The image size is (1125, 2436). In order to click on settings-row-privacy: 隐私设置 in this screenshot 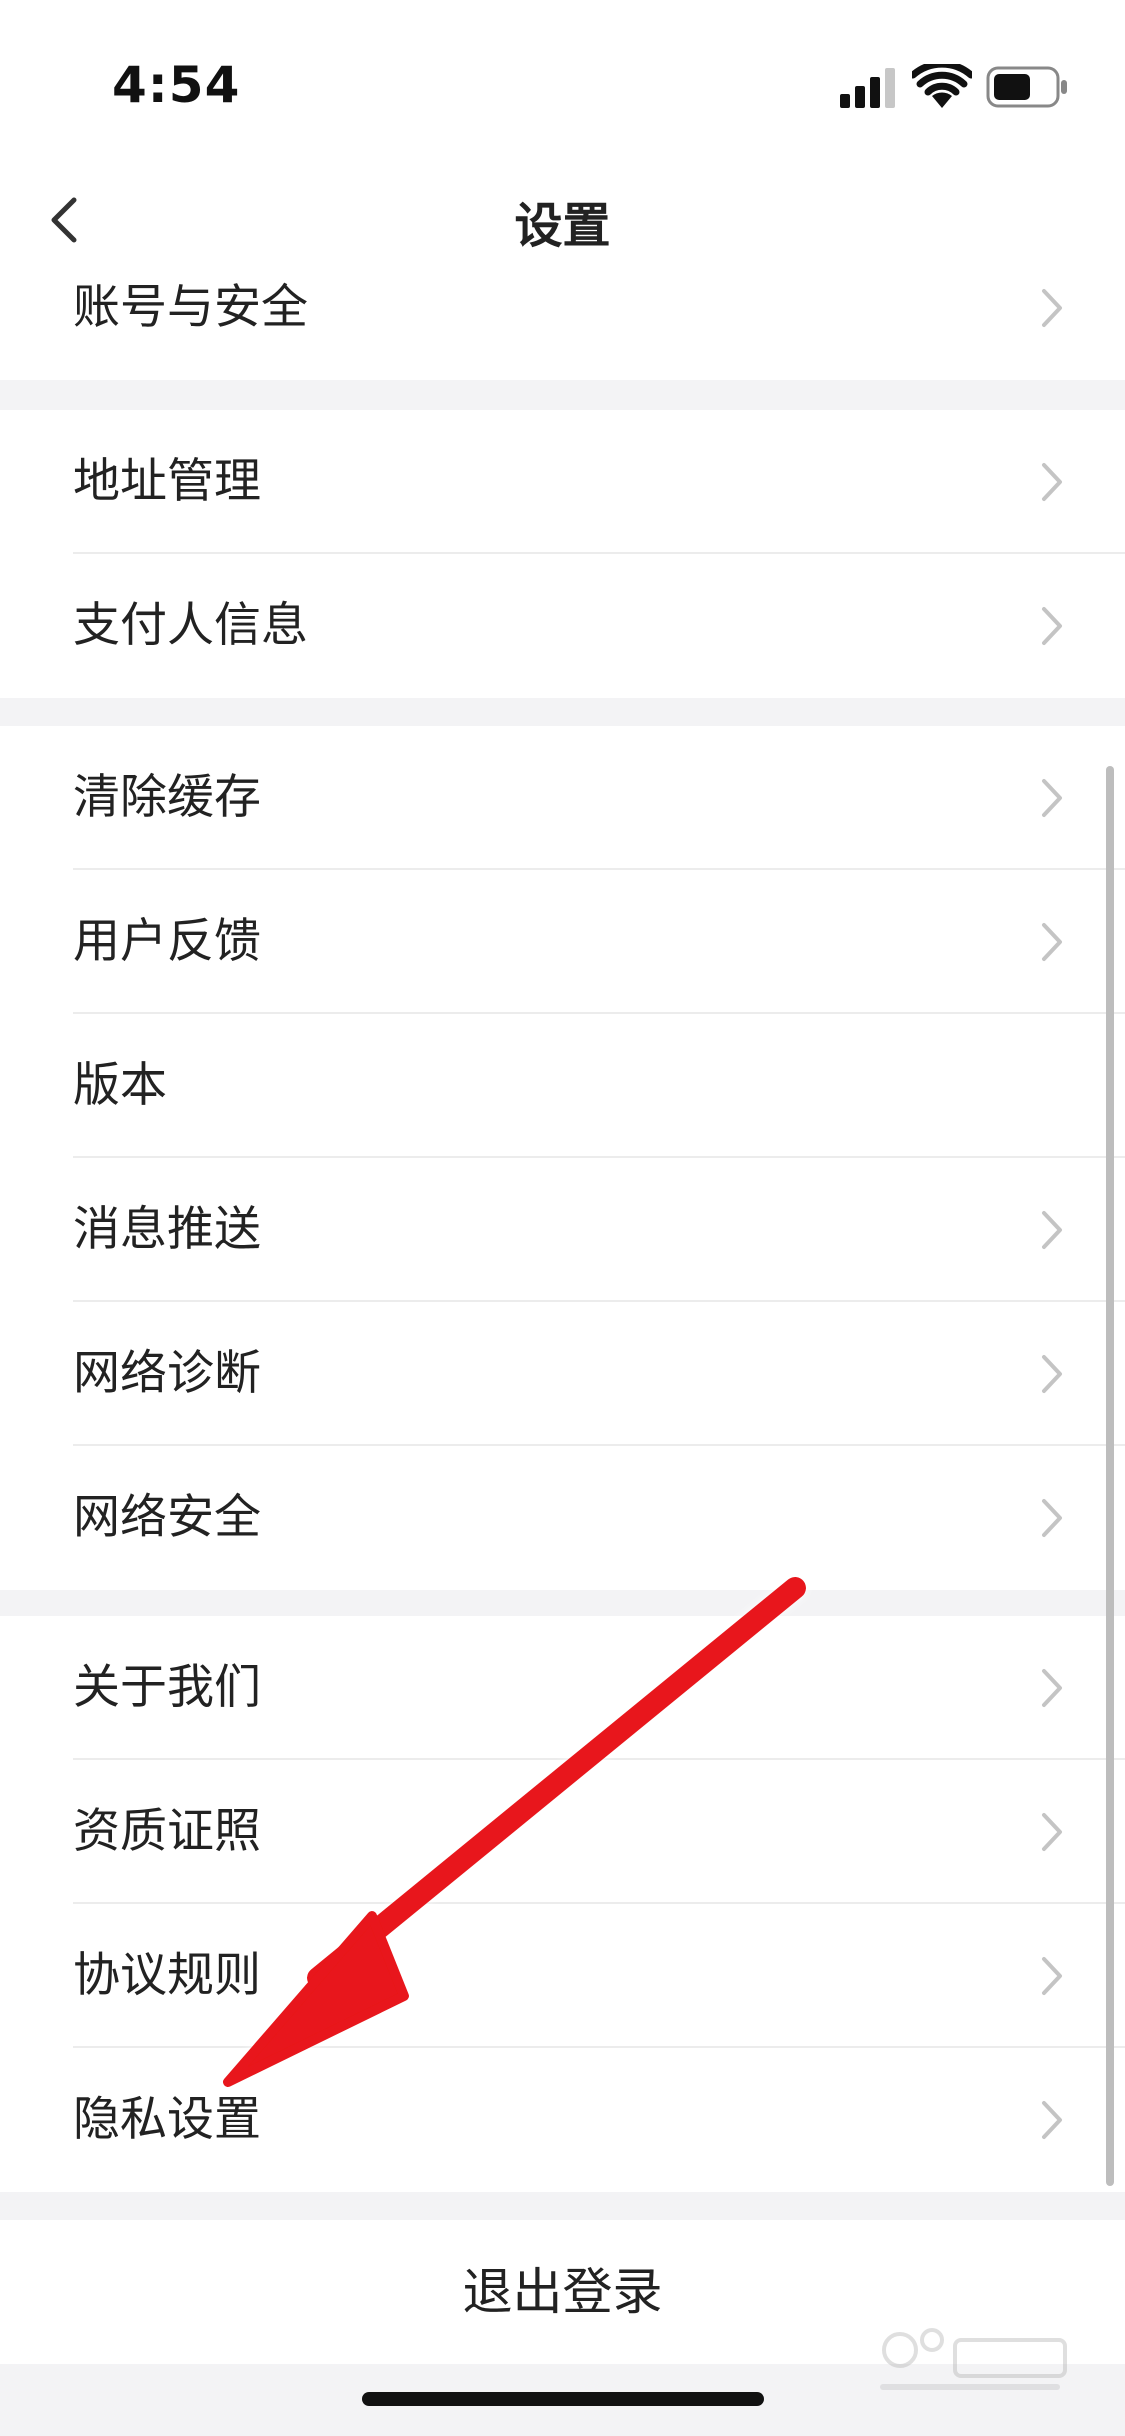, I will do `click(562, 2120)`.